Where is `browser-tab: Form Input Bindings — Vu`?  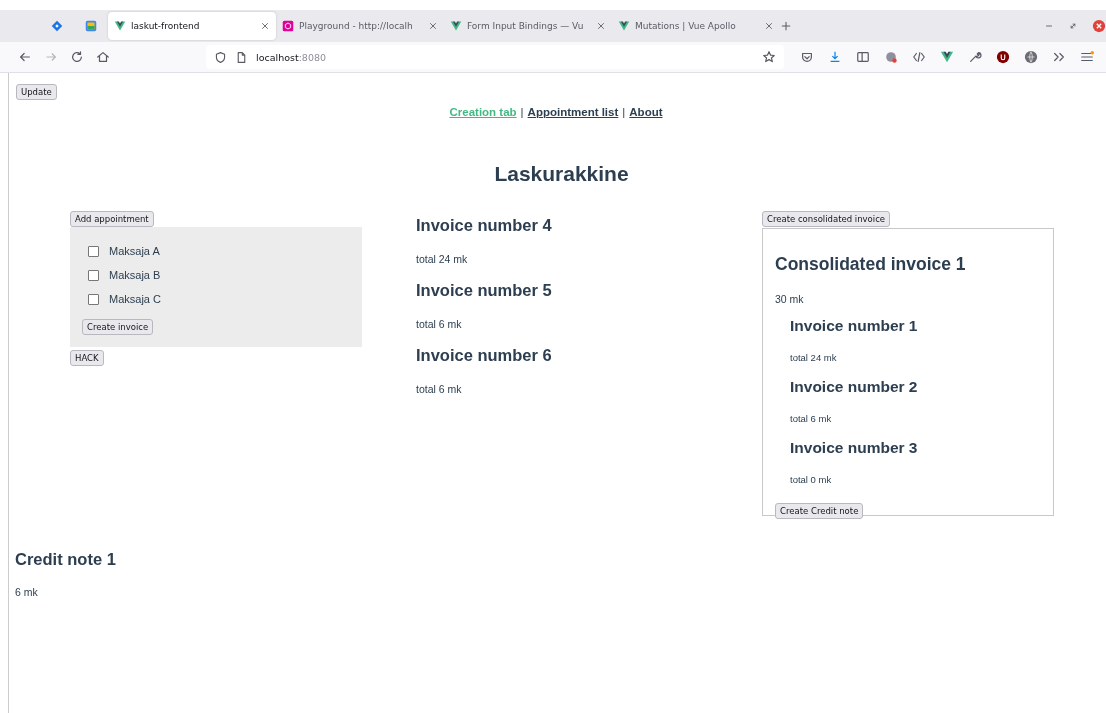
browser-tab: Form Input Bindings — Vu is located at coordinates (528, 26).